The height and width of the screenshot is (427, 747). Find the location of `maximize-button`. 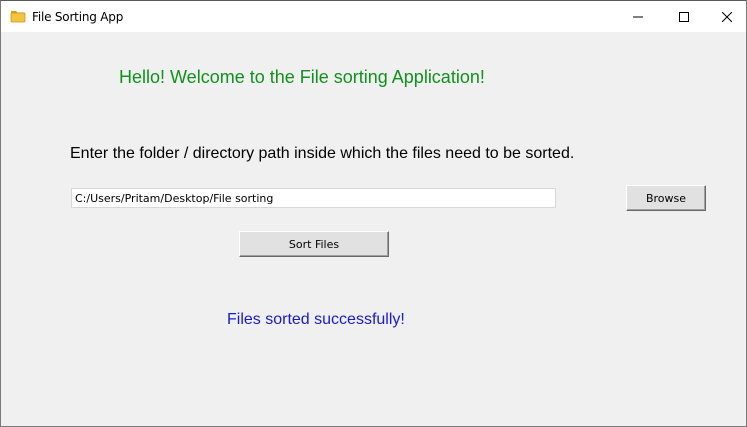

maximize-button is located at coordinates (684, 16).